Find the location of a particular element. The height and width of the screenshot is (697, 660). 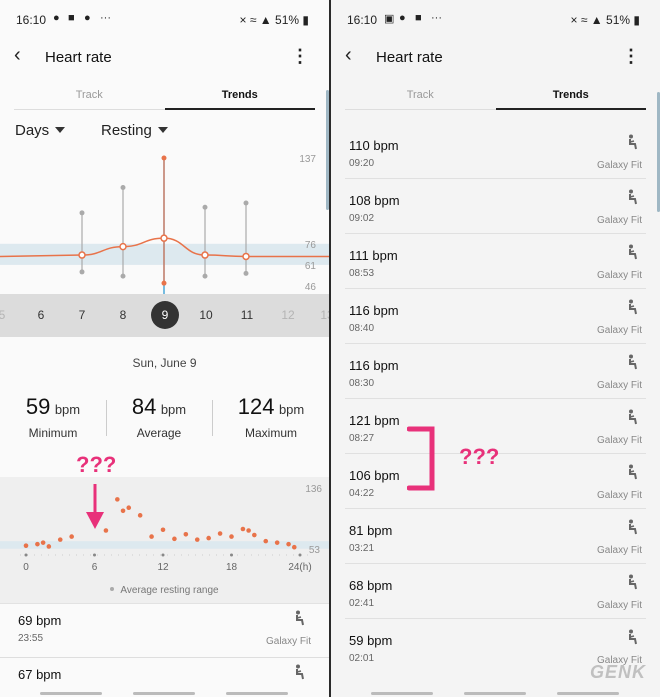

status-right: × ≈ ▲ 51% ▮ is located at coordinates (605, 20).